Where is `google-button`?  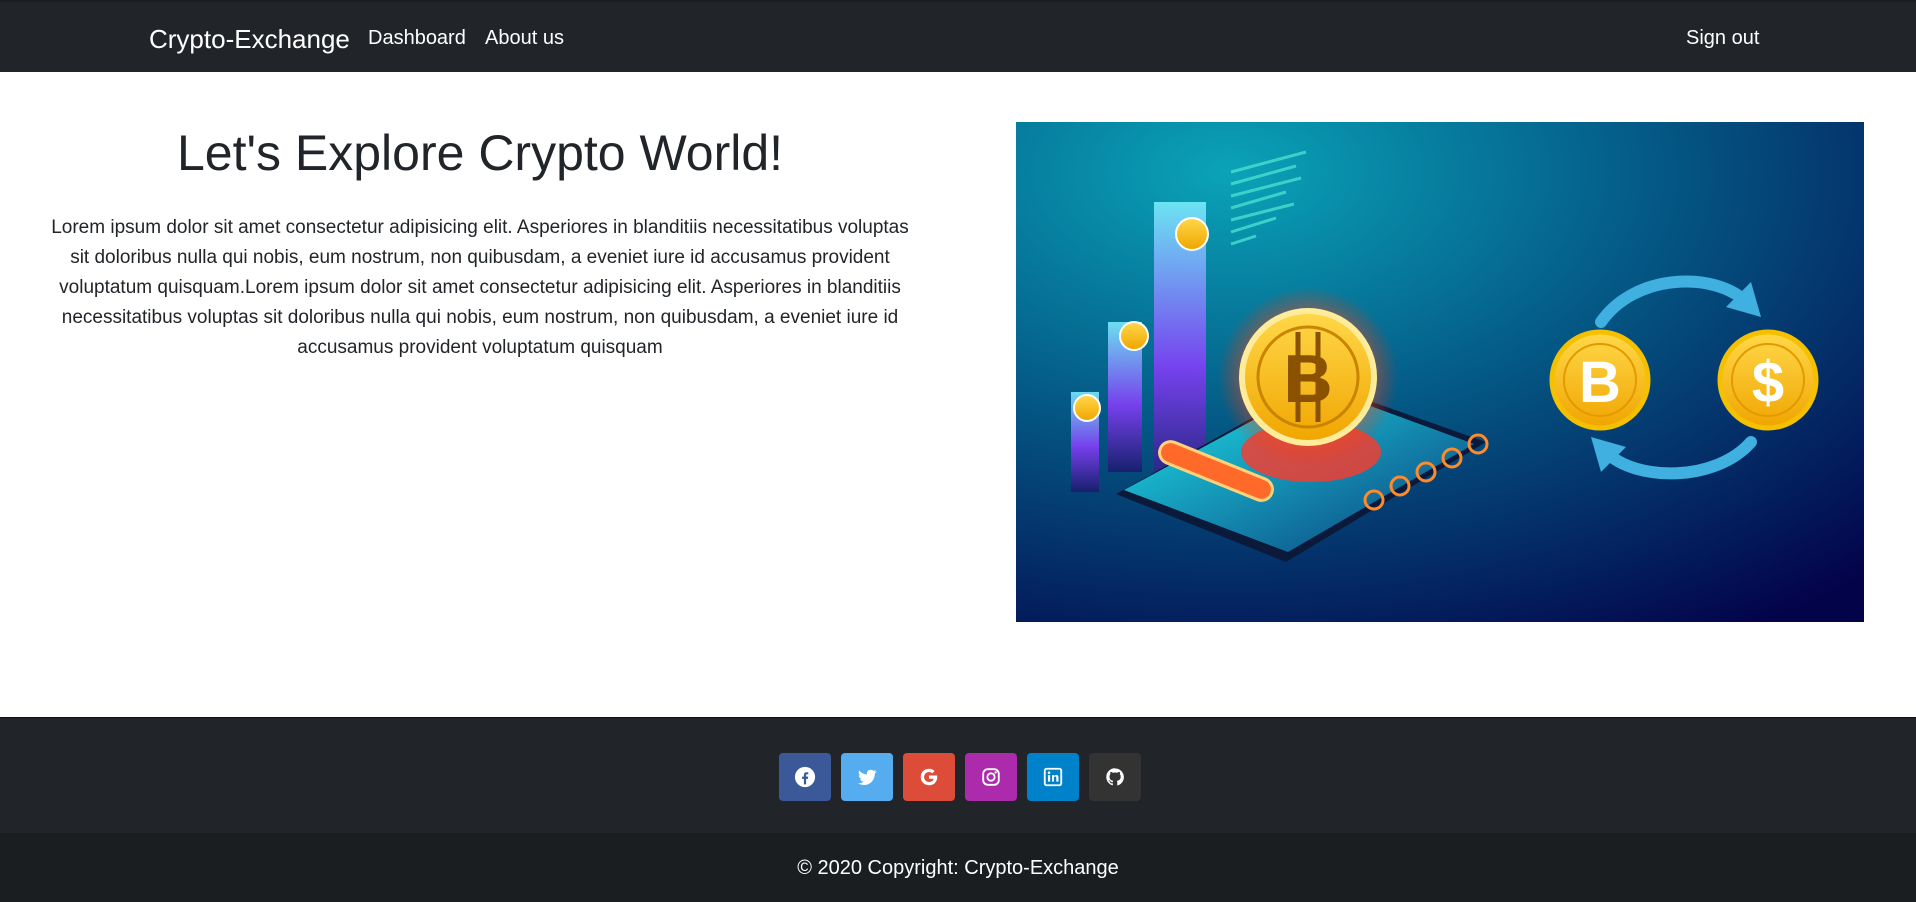
google-button is located at coordinates (929, 777).